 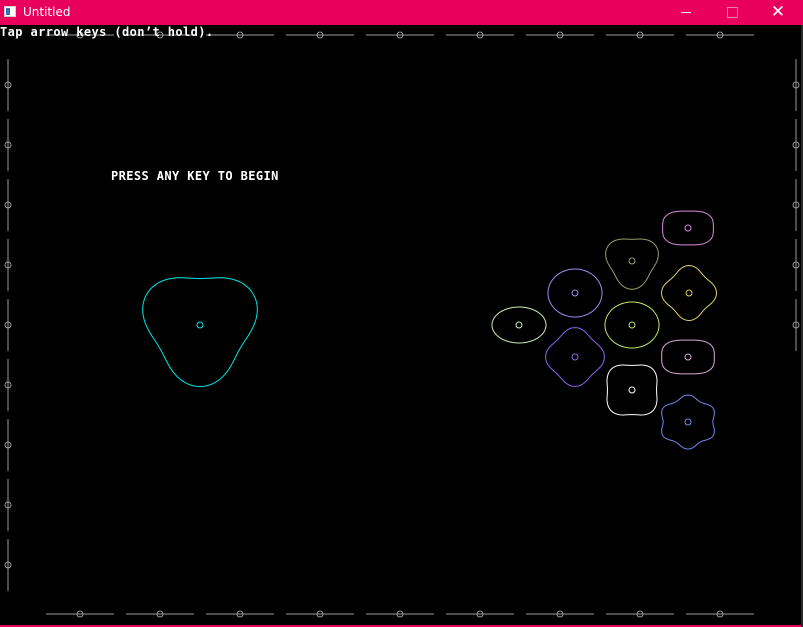 I want to click on target-shape-2-center, so click(x=632, y=261).